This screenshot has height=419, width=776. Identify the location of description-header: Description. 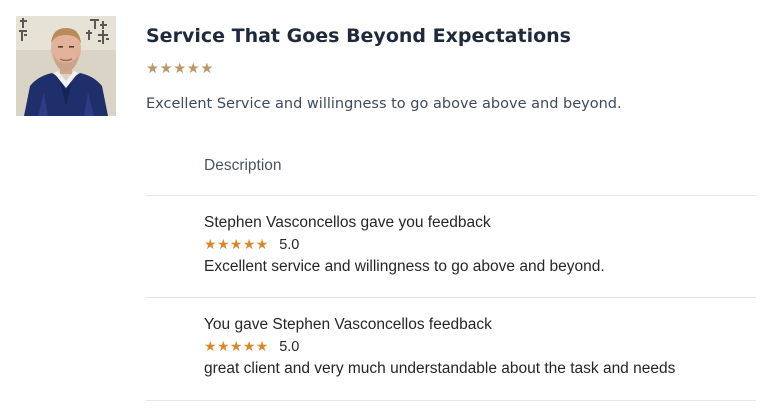
(243, 165).